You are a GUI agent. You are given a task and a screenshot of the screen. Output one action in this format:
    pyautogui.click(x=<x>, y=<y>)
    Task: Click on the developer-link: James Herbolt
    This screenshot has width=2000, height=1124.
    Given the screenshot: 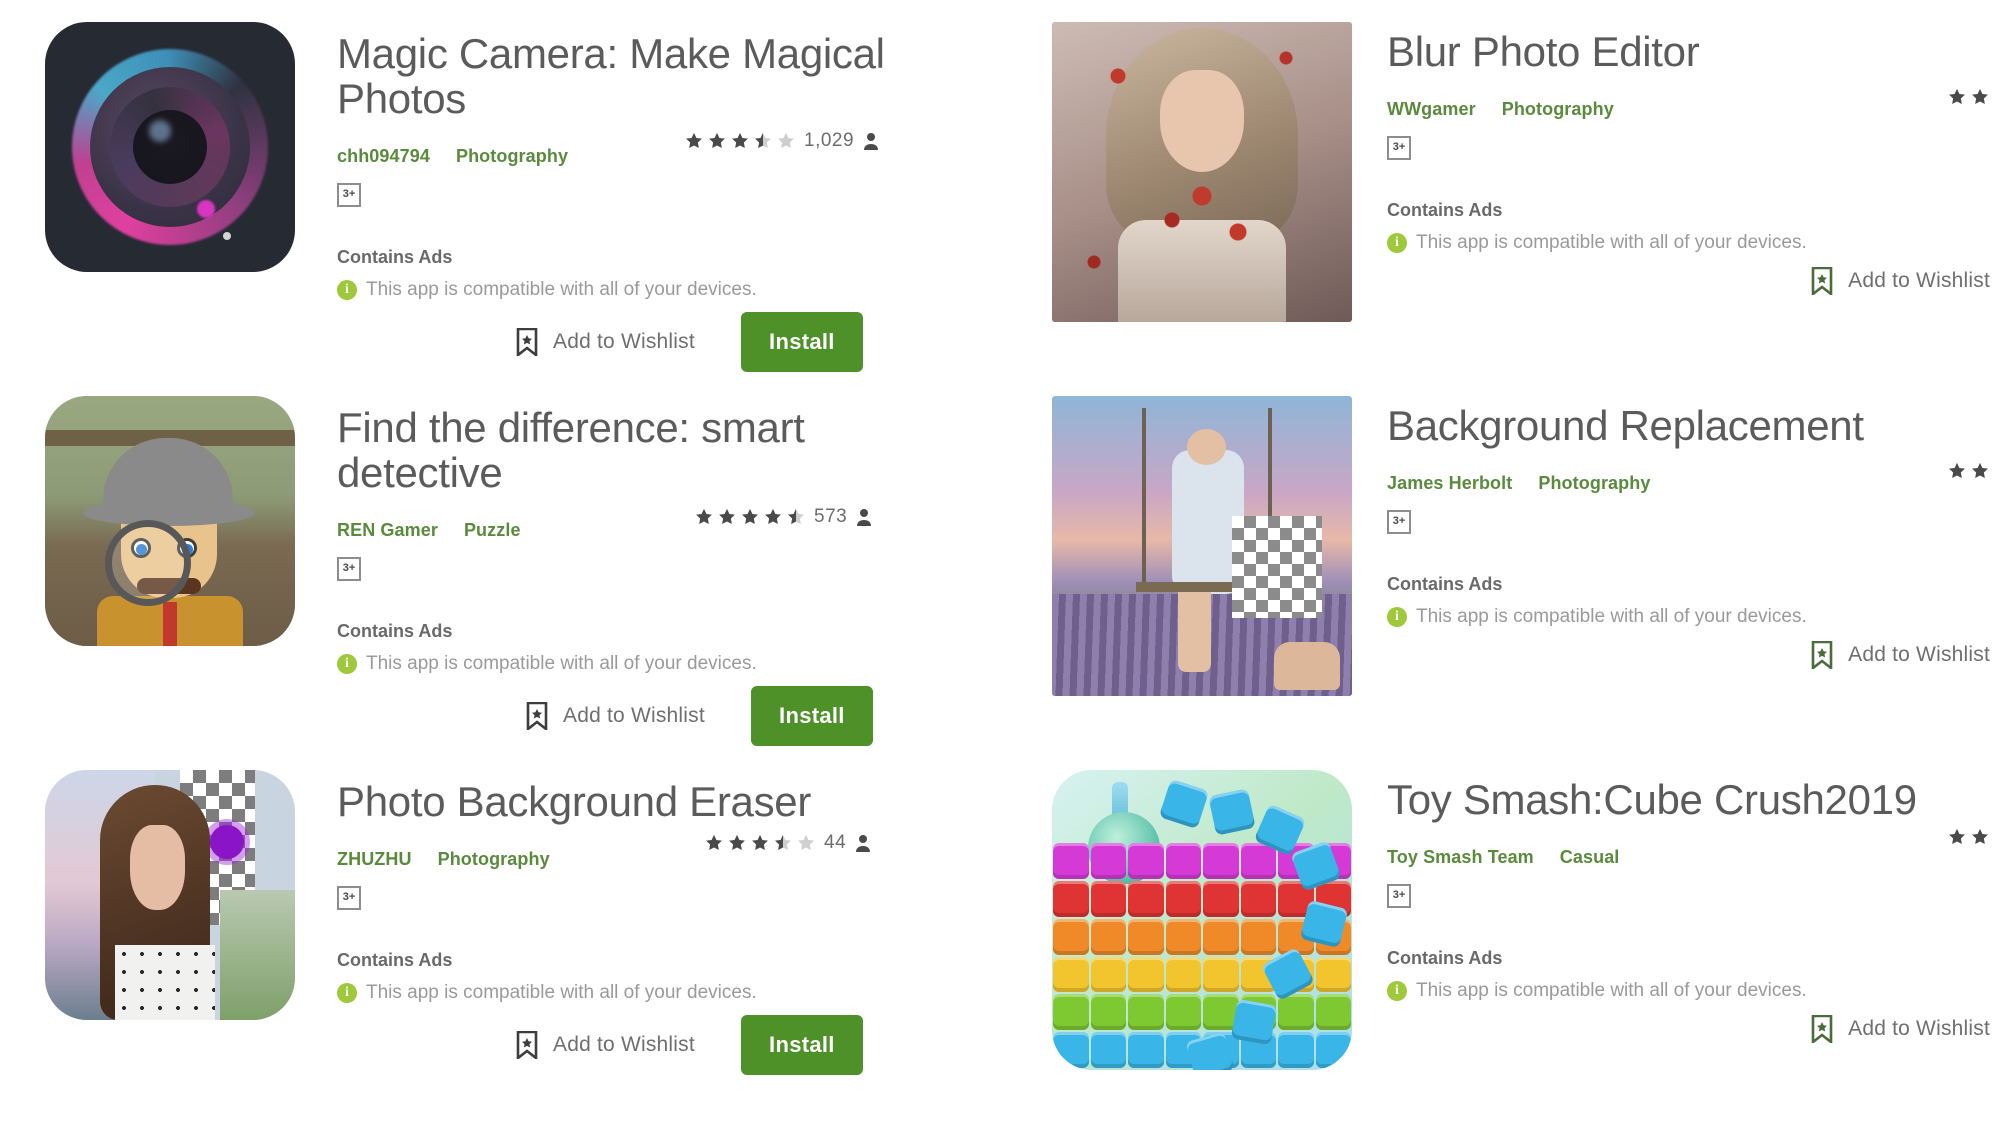 What is the action you would take?
    pyautogui.click(x=1449, y=483)
    